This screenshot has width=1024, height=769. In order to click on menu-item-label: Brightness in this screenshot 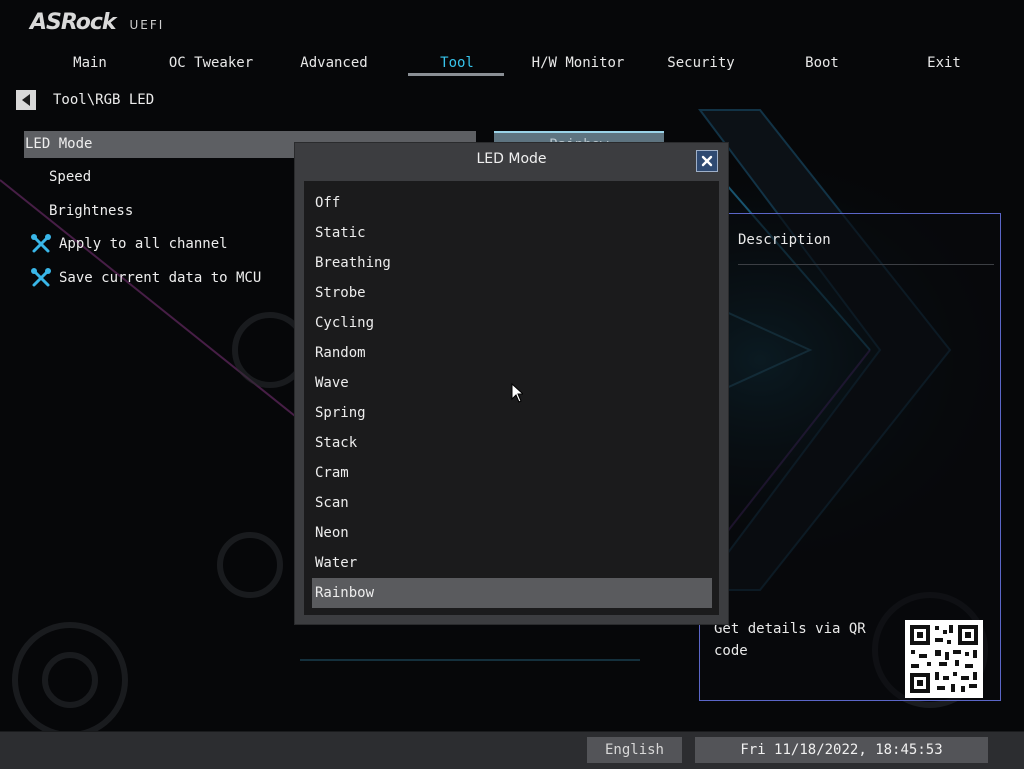, I will do `click(91, 211)`.